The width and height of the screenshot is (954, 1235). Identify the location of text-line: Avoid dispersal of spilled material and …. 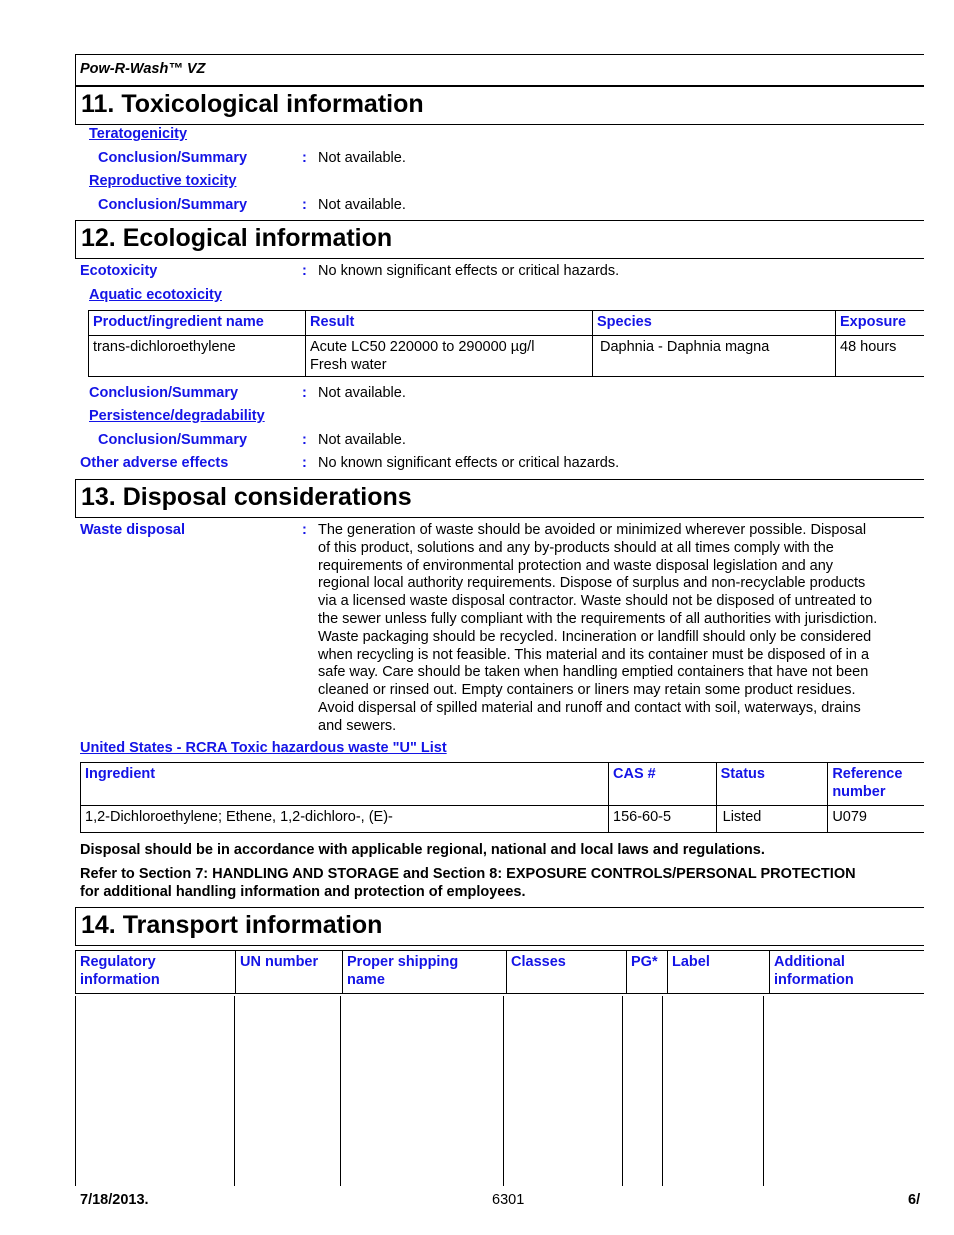
(589, 707).